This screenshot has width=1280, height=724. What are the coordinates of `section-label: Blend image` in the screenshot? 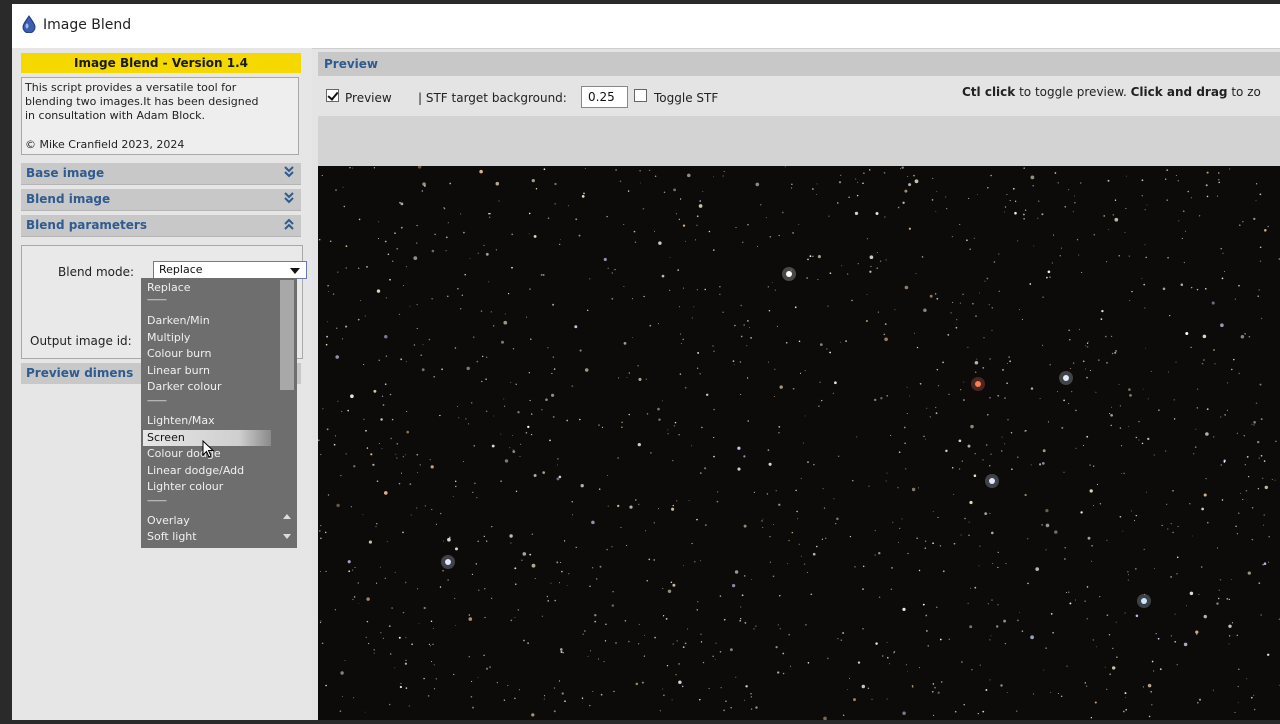 It's located at (68, 199).